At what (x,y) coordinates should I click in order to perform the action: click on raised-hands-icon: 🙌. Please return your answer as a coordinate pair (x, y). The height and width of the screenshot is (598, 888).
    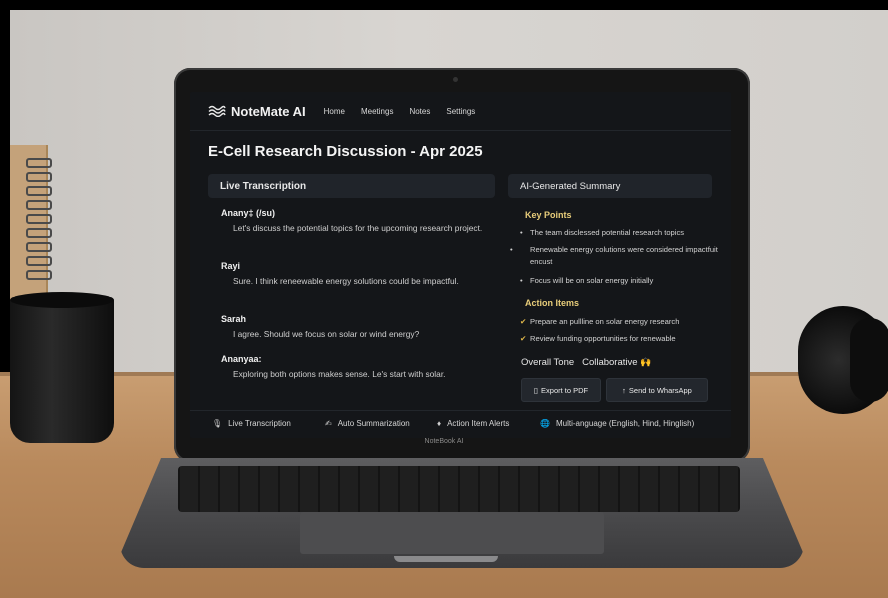
    Looking at the image, I should click on (646, 362).